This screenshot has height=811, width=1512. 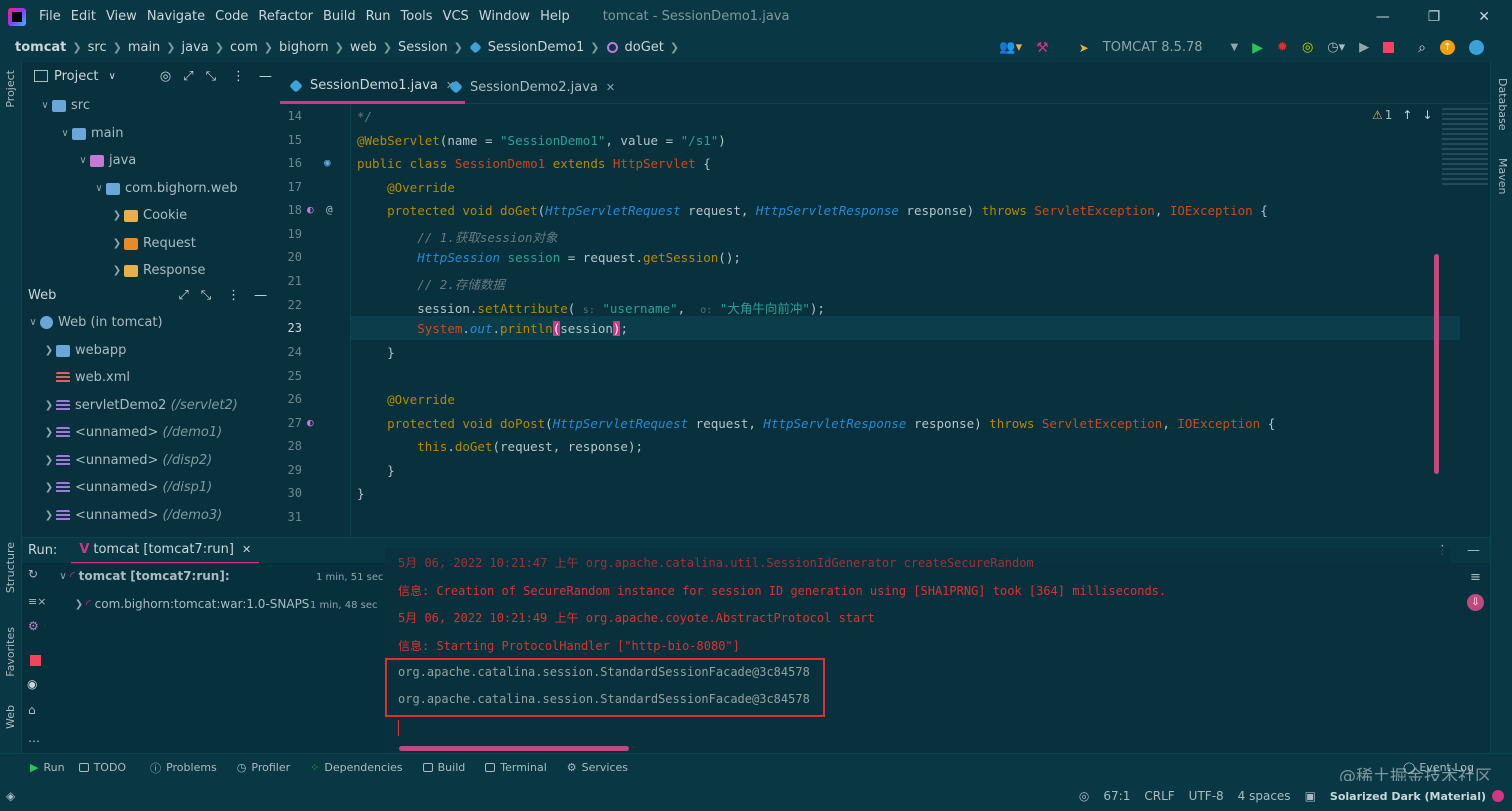 I want to click on menu-file: File, so click(x=50, y=16).